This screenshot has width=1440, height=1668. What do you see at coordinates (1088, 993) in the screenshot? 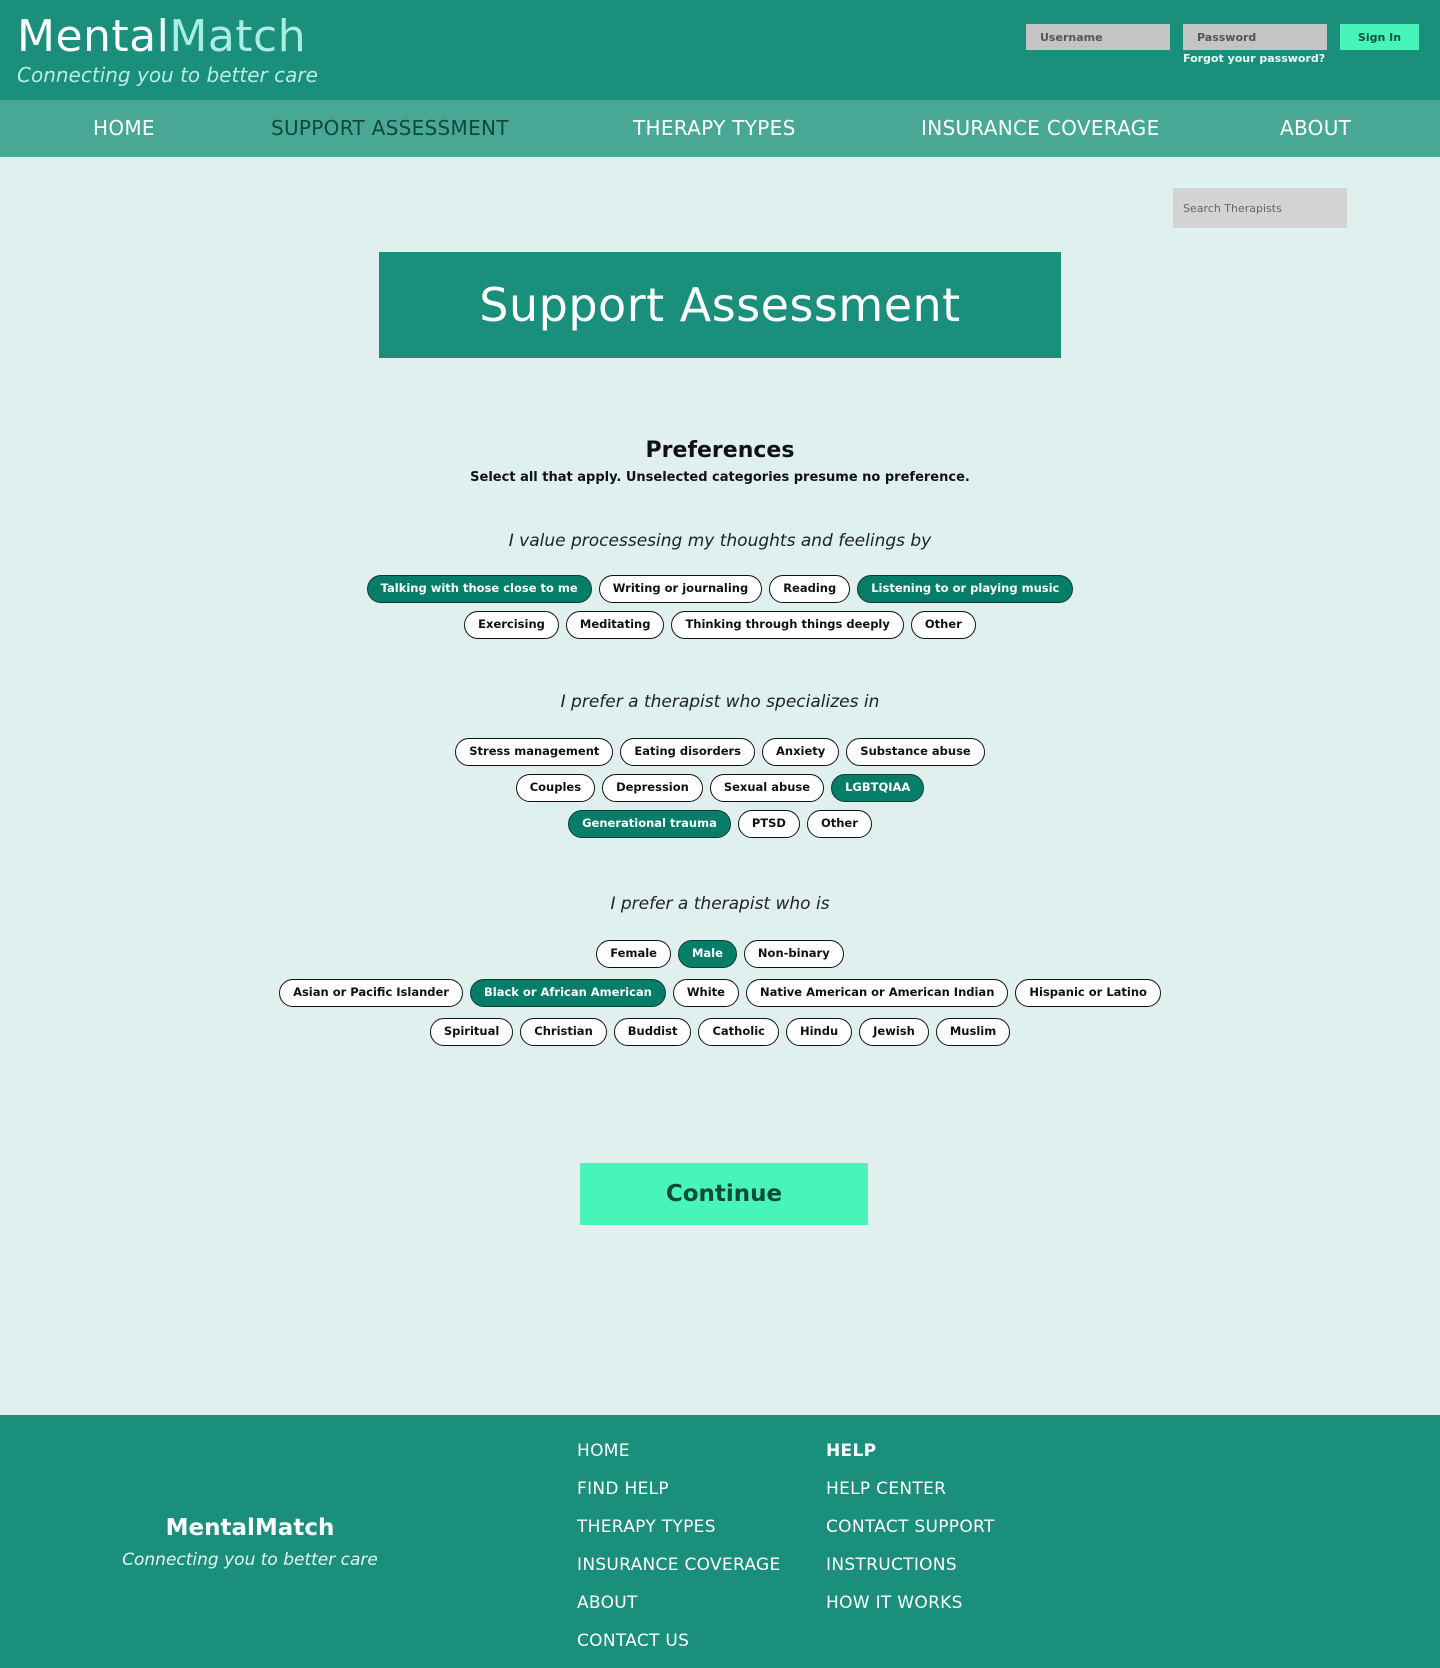
I see `option-chip-hispanic-or-latino: Hispanic or Latino` at bounding box center [1088, 993].